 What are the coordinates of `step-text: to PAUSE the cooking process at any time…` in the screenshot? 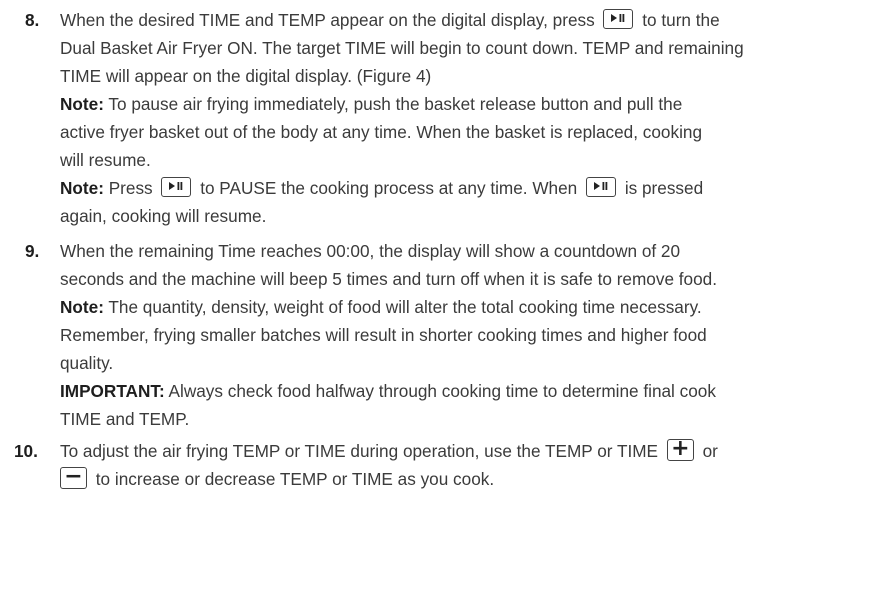 It's located at (389, 188).